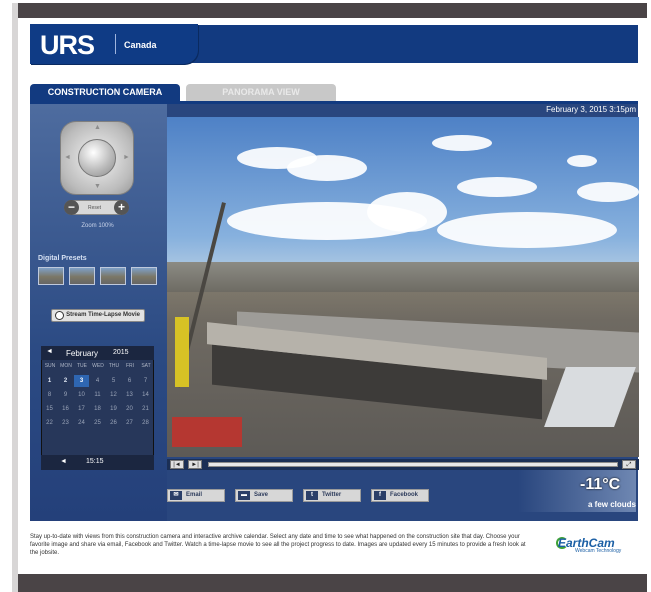 This screenshot has width=651, height=592. Describe the element at coordinates (82, 366) in the screenshot. I see `day-of-week-label: TUE` at that location.